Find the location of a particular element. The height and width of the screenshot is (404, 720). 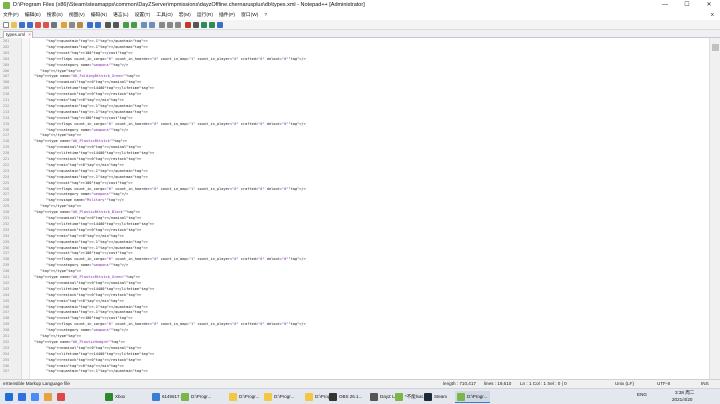

undo-icon is located at coordinates (90, 25).